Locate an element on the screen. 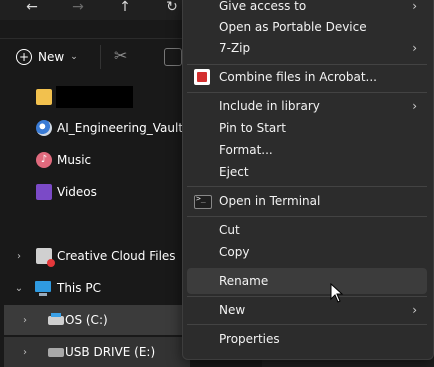 The width and height of the screenshot is (434, 367). folder-icon is located at coordinates (44, 97).